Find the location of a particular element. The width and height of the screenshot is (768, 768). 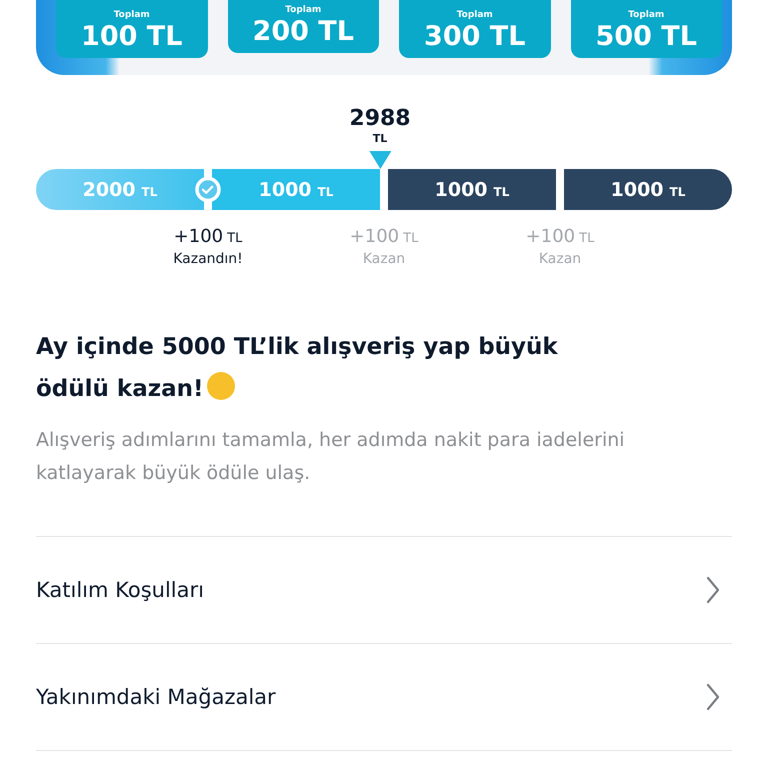

promo-title: Ay içinde 5000 TL’lik alışveriş yap büyük ödülü kazan! is located at coordinates (297, 368).